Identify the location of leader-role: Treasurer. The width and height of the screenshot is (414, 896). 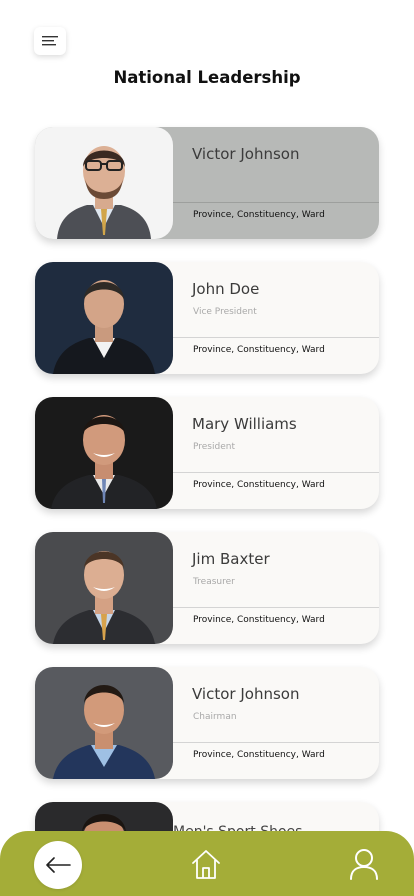
(214, 582).